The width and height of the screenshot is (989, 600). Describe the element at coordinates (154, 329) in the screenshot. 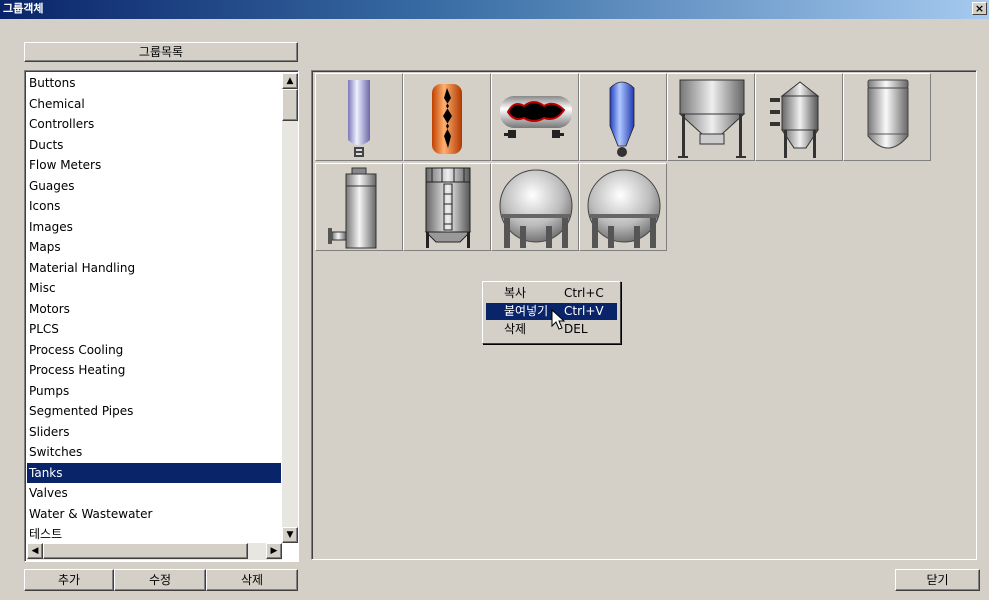

I see `list-item: PLCS` at that location.